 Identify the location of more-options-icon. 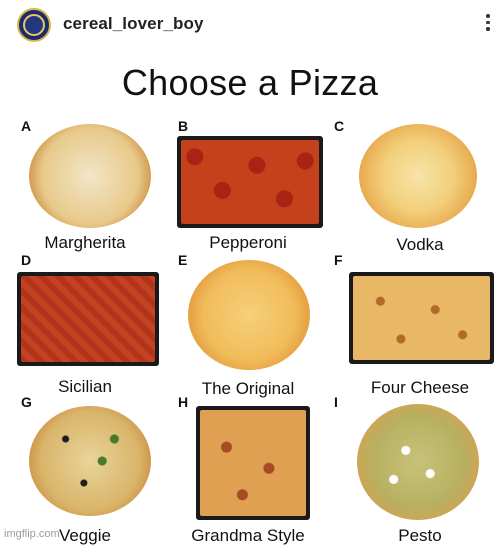
(488, 24).